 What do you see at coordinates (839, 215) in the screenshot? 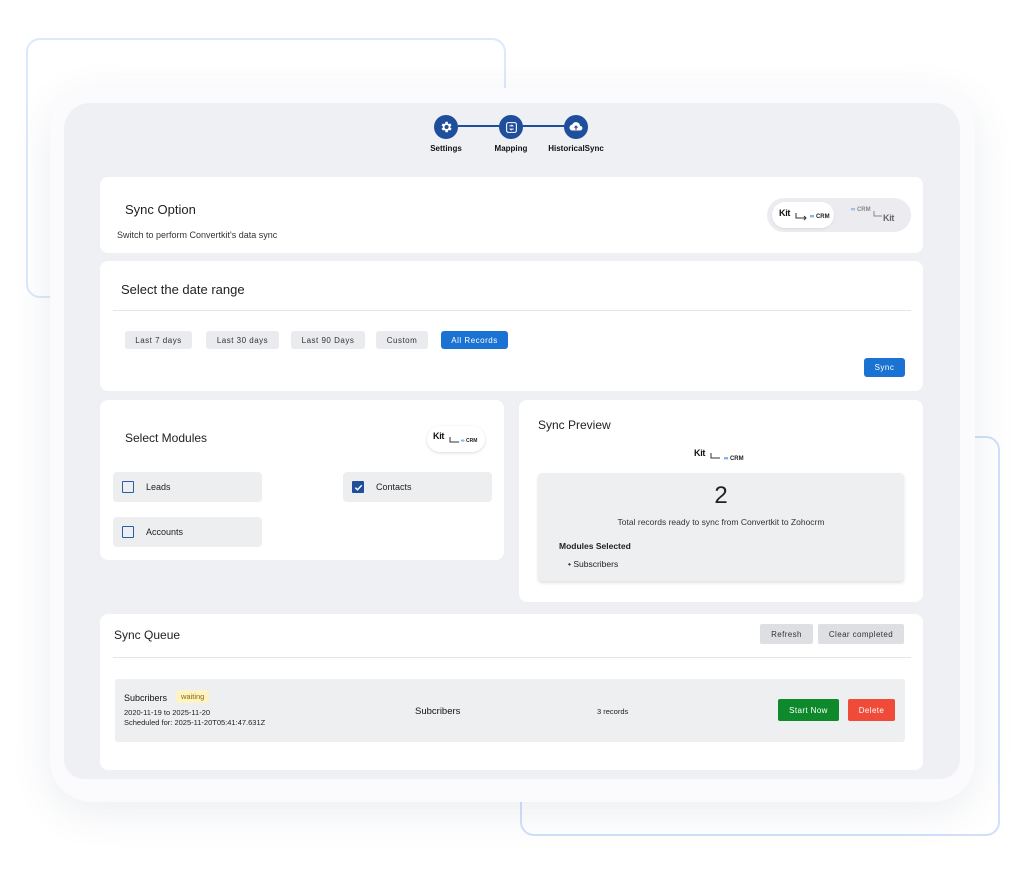
I see `sync-direction-toggle: Kit ∞ CRM ∞ CRM Kit` at bounding box center [839, 215].